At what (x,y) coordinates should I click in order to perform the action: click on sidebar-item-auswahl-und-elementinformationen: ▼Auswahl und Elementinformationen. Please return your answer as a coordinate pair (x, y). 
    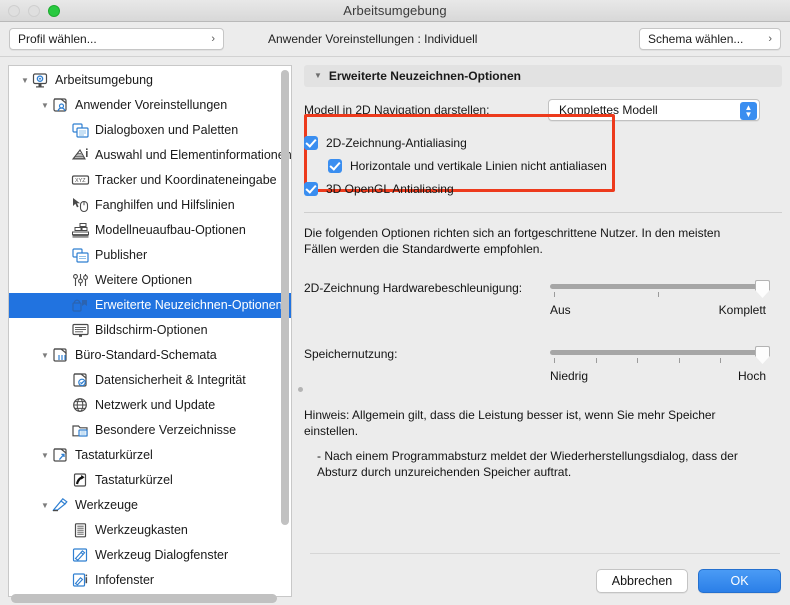
    Looking at the image, I should click on (150, 155).